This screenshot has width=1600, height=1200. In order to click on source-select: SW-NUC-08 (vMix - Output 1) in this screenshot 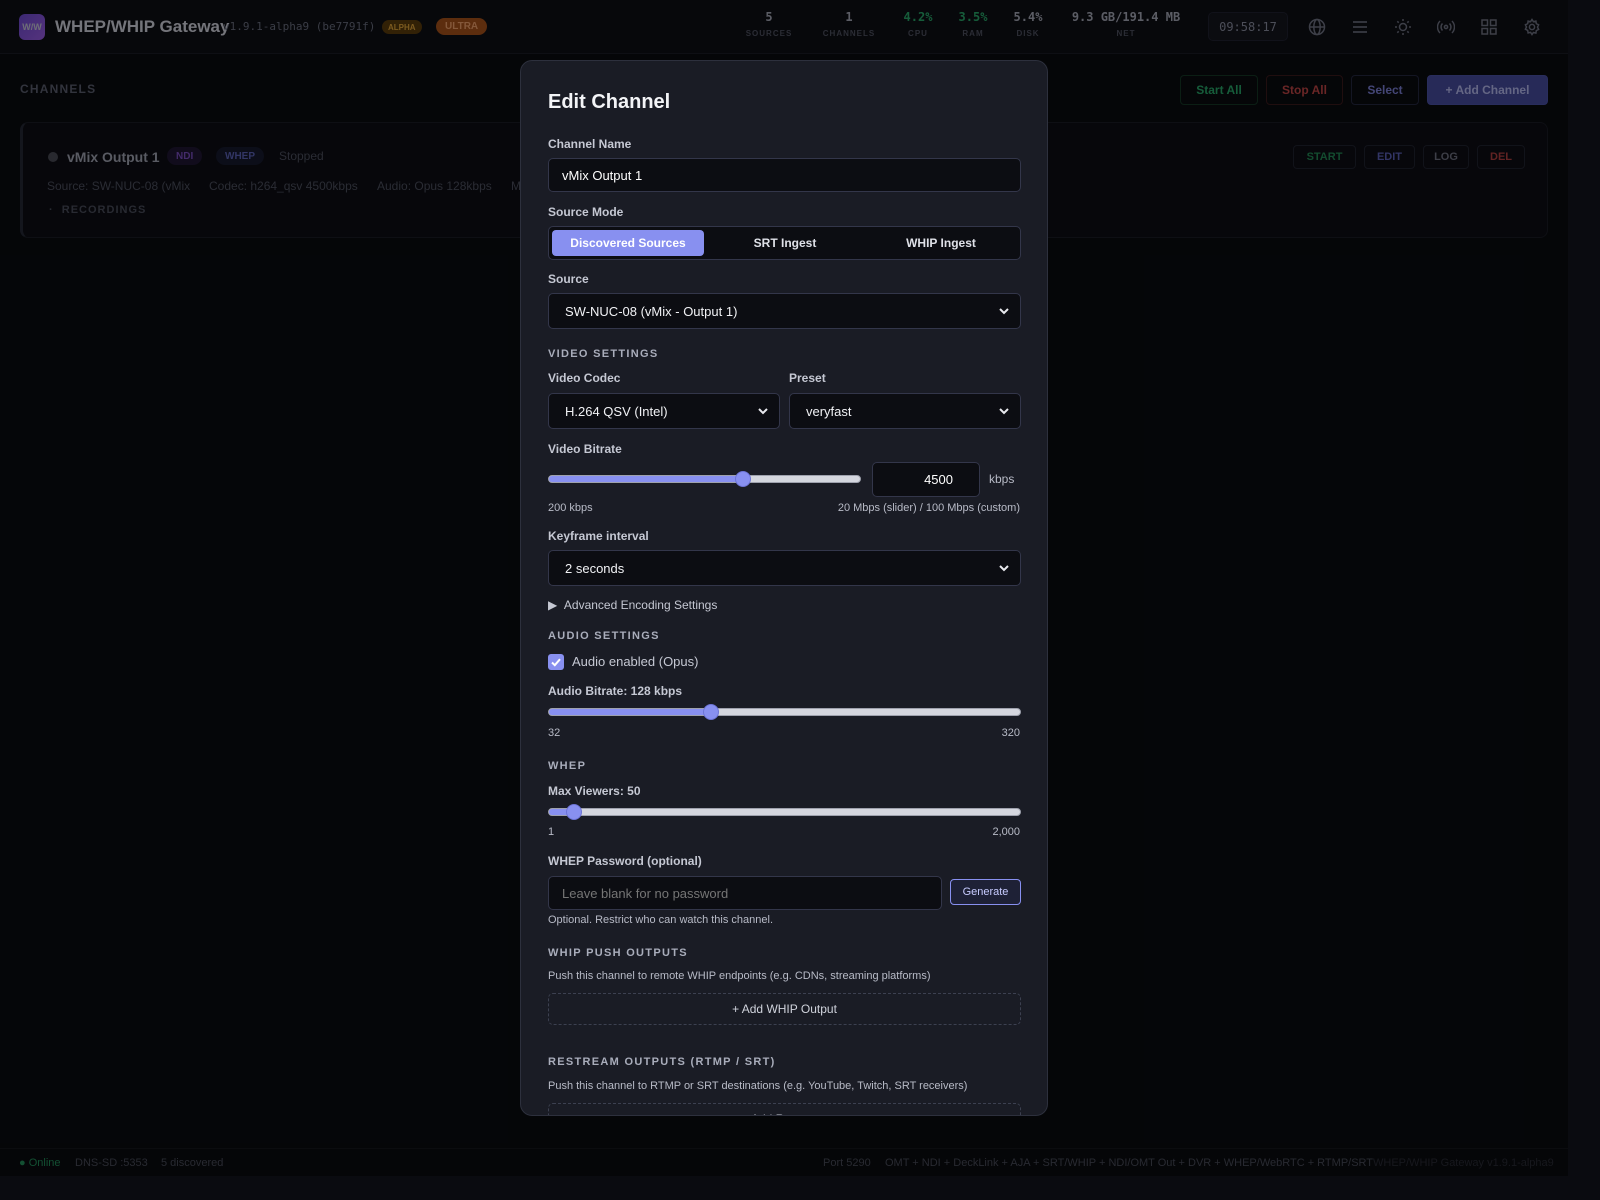, I will do `click(784, 311)`.